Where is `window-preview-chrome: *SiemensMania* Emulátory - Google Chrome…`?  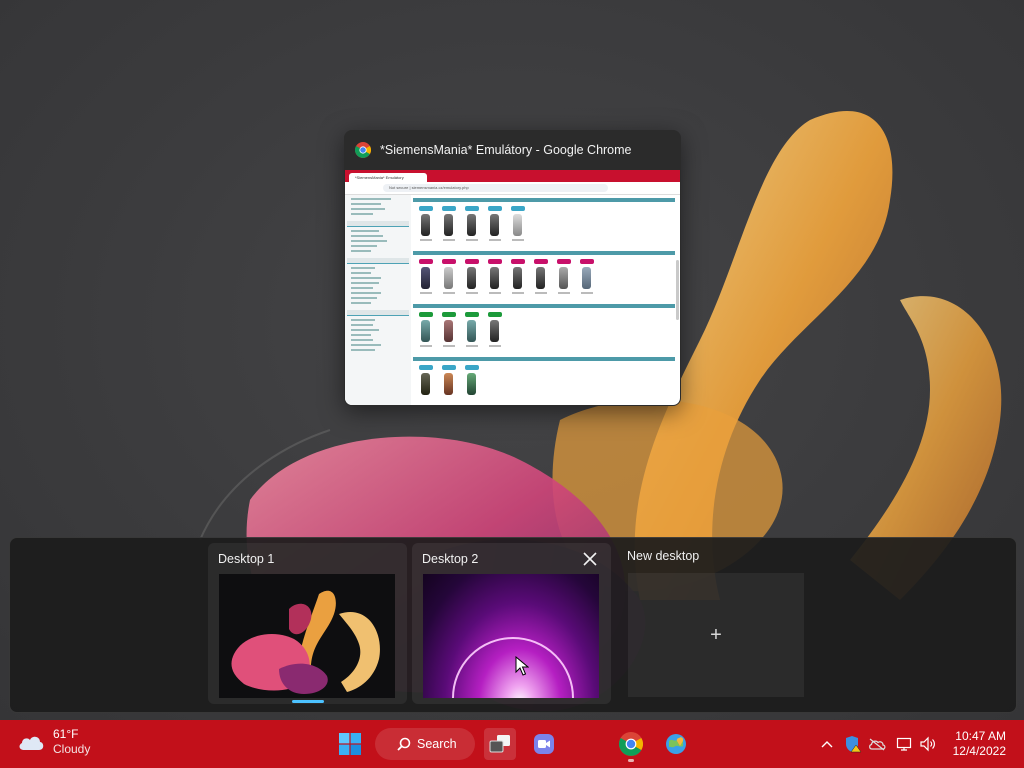 window-preview-chrome: *SiemensMania* Emulátory - Google Chrome… is located at coordinates (512, 268).